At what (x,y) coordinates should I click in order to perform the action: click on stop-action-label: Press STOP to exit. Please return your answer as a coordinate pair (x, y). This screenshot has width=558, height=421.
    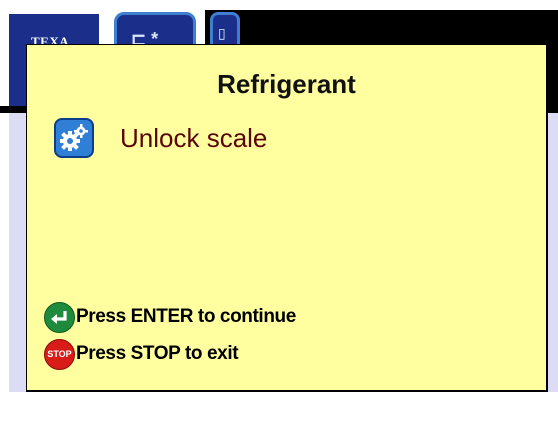
    Looking at the image, I should click on (157, 353).